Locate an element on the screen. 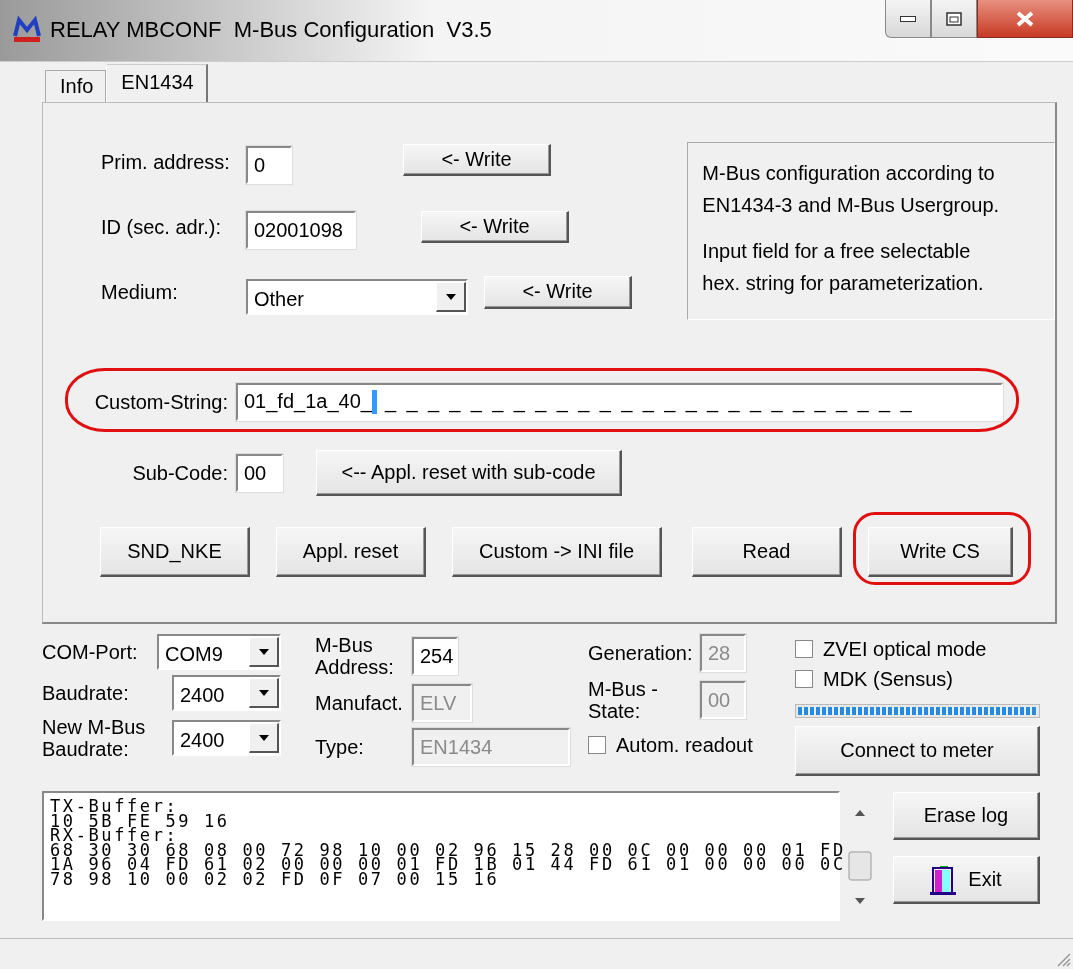 The image size is (1073, 969). connect-button: Connect to meter is located at coordinates (917, 751).